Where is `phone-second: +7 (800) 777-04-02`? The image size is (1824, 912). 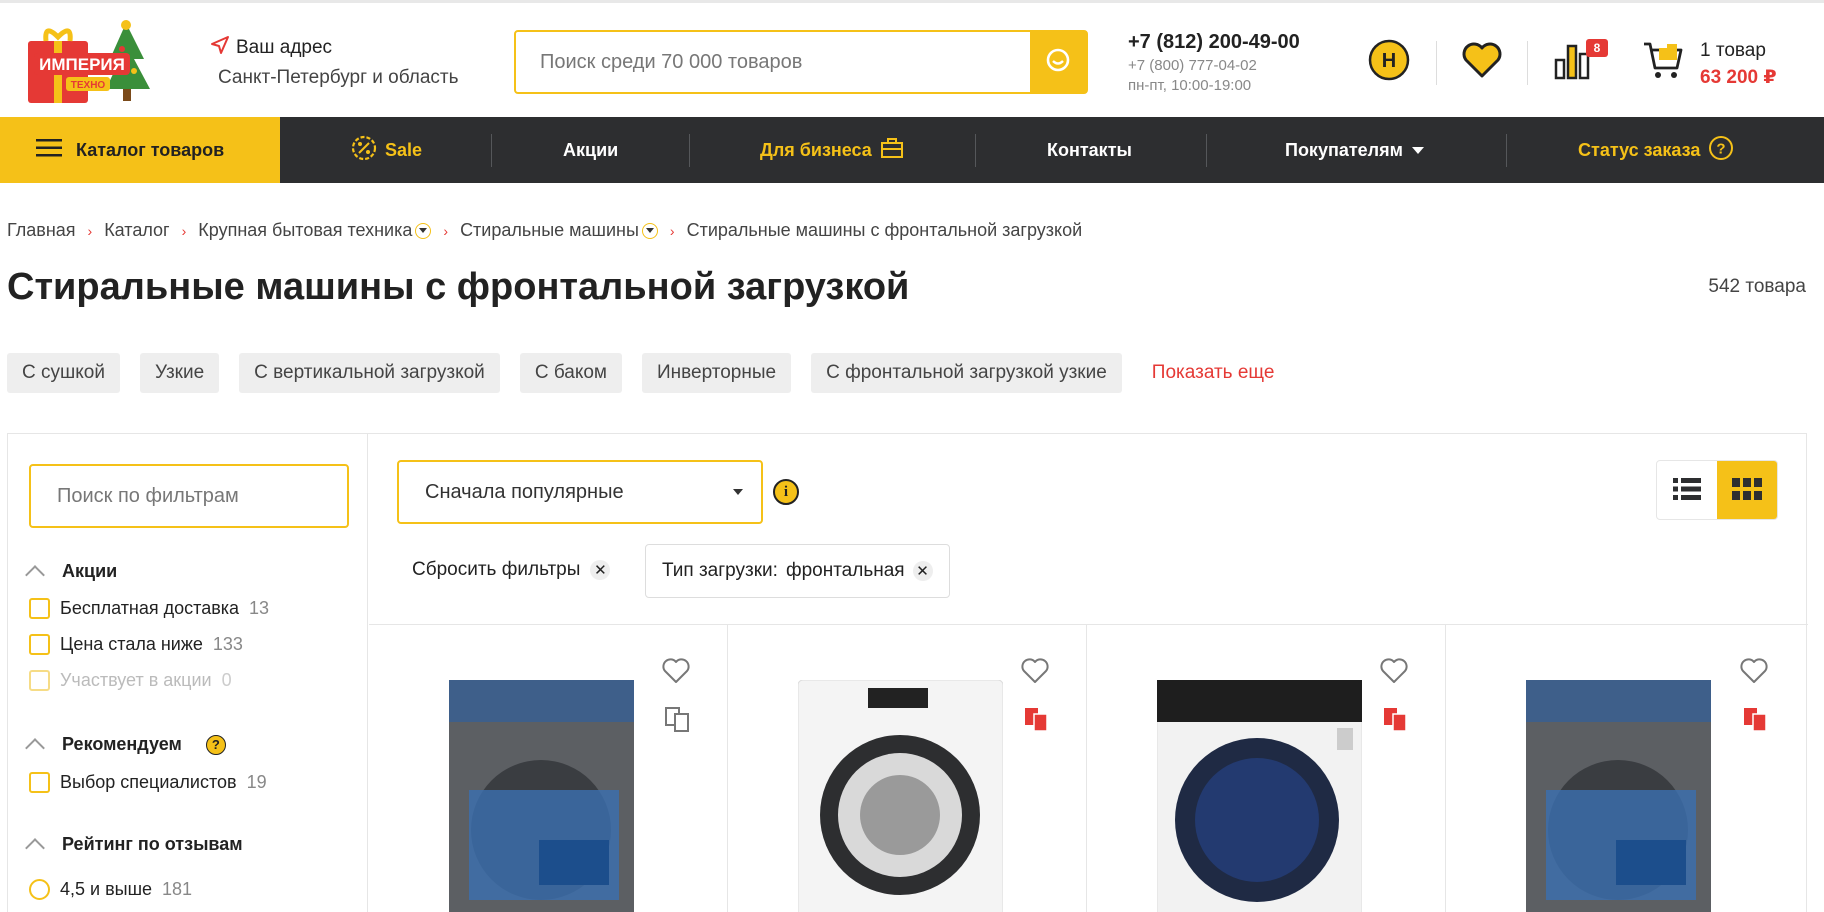 phone-second: +7 (800) 777-04-02 is located at coordinates (1214, 65).